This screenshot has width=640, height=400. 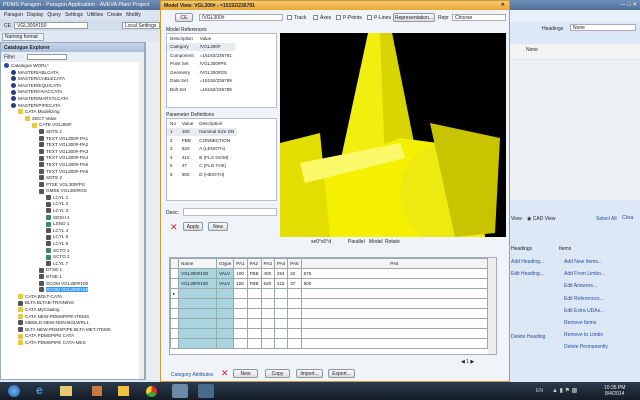 I want to click on delete-row-icon: ✕, so click(x=225, y=373).